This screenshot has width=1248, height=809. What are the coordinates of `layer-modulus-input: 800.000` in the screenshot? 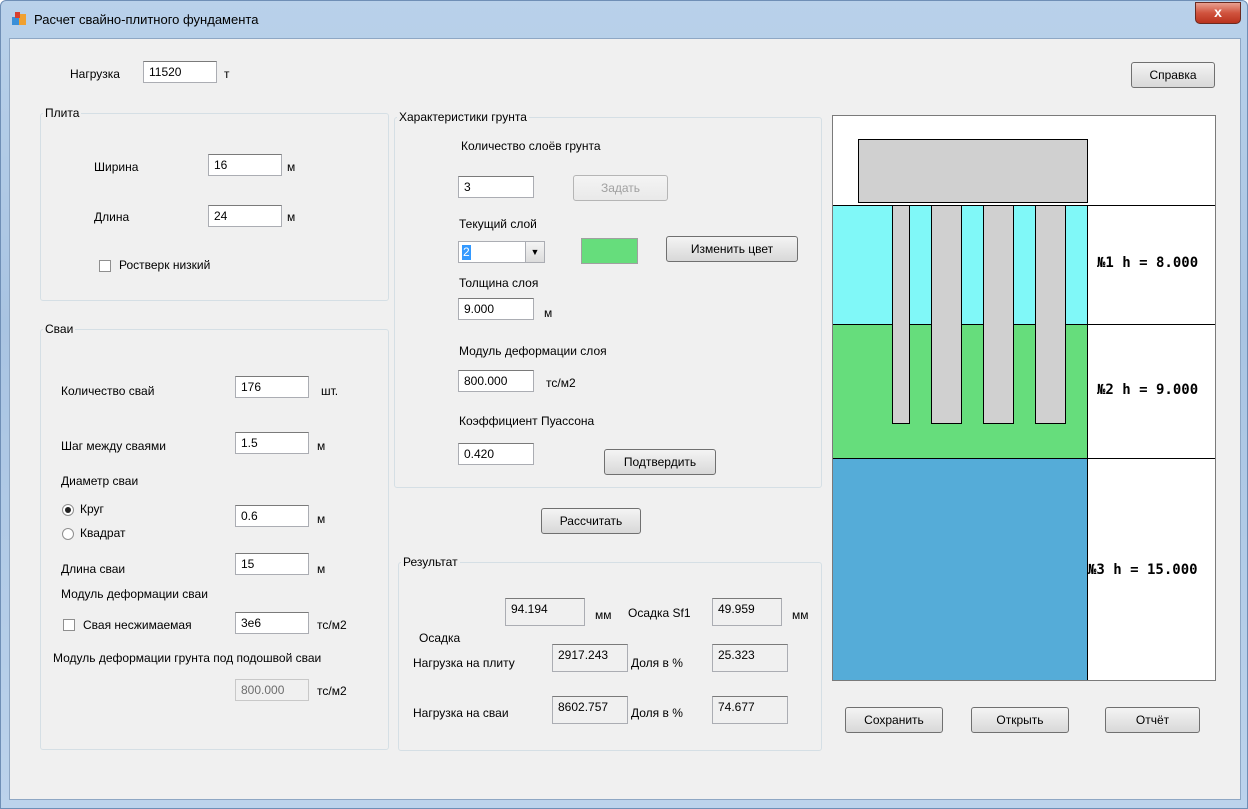 It's located at (496, 381).